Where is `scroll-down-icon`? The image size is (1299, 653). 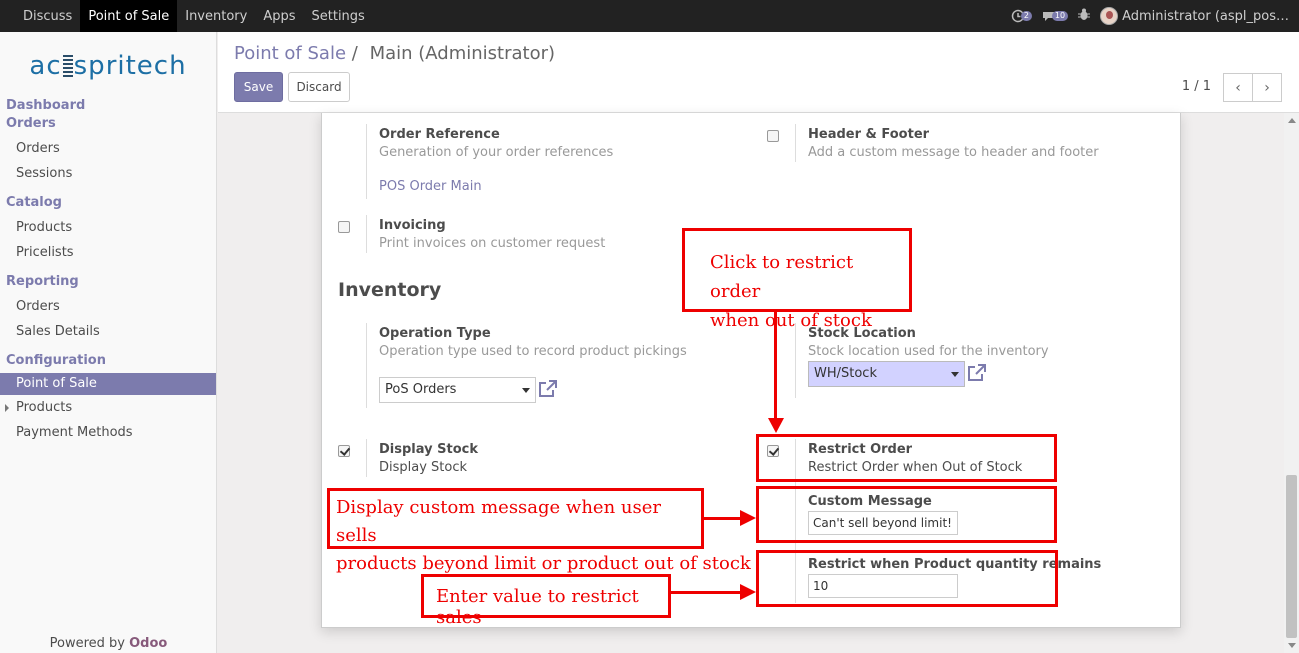
scroll-down-icon is located at coordinates (1292, 645).